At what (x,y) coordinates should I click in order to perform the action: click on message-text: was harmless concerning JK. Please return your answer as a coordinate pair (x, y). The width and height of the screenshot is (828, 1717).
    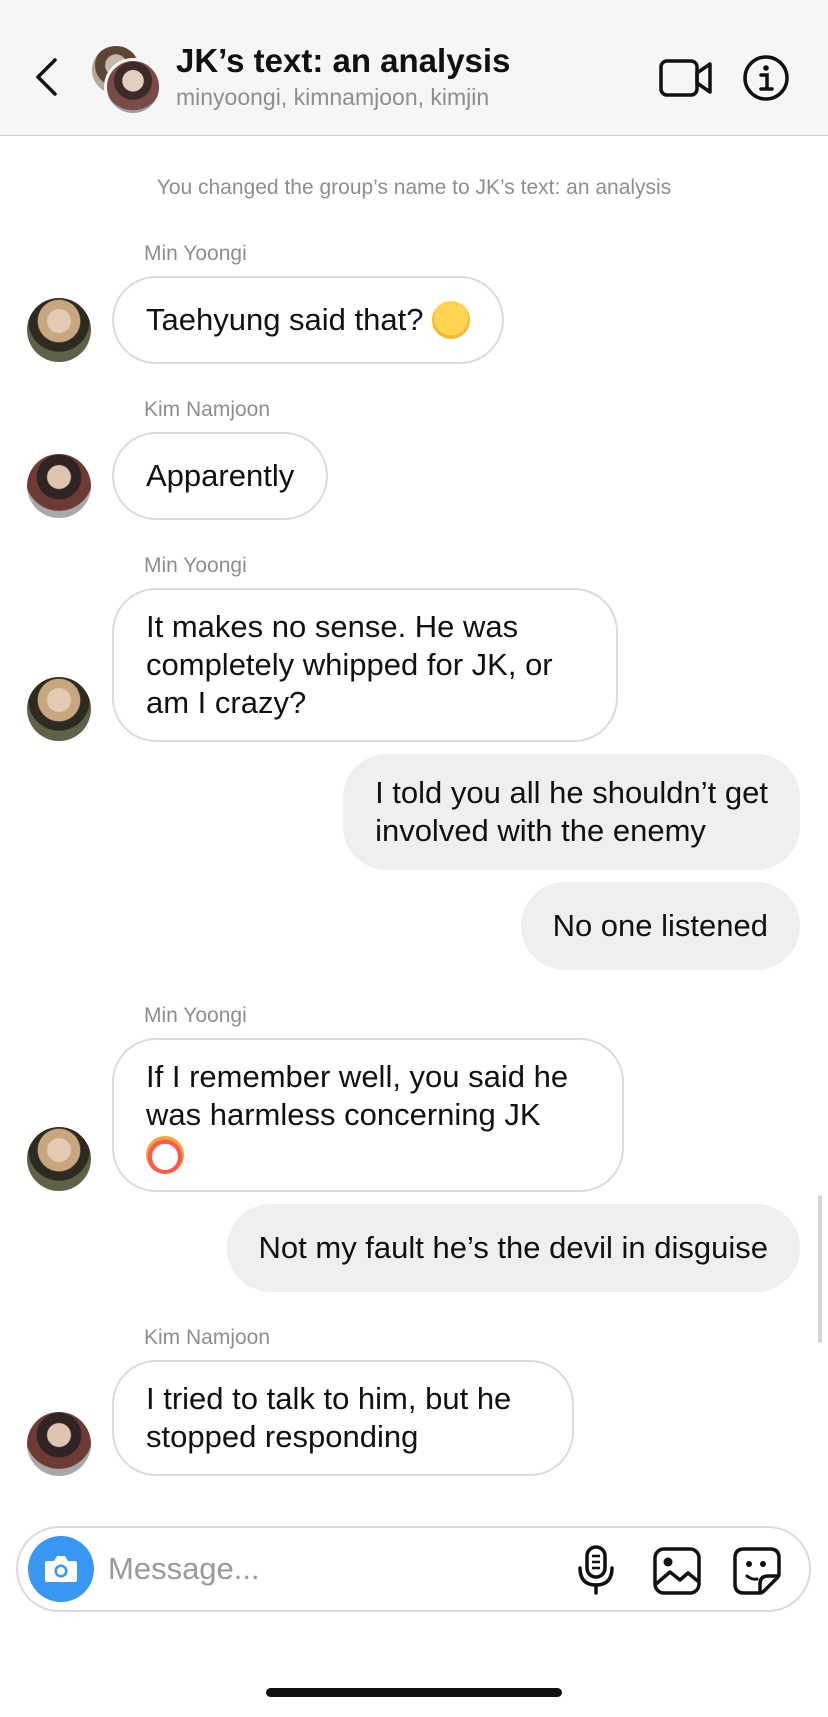
    Looking at the image, I should click on (343, 1114).